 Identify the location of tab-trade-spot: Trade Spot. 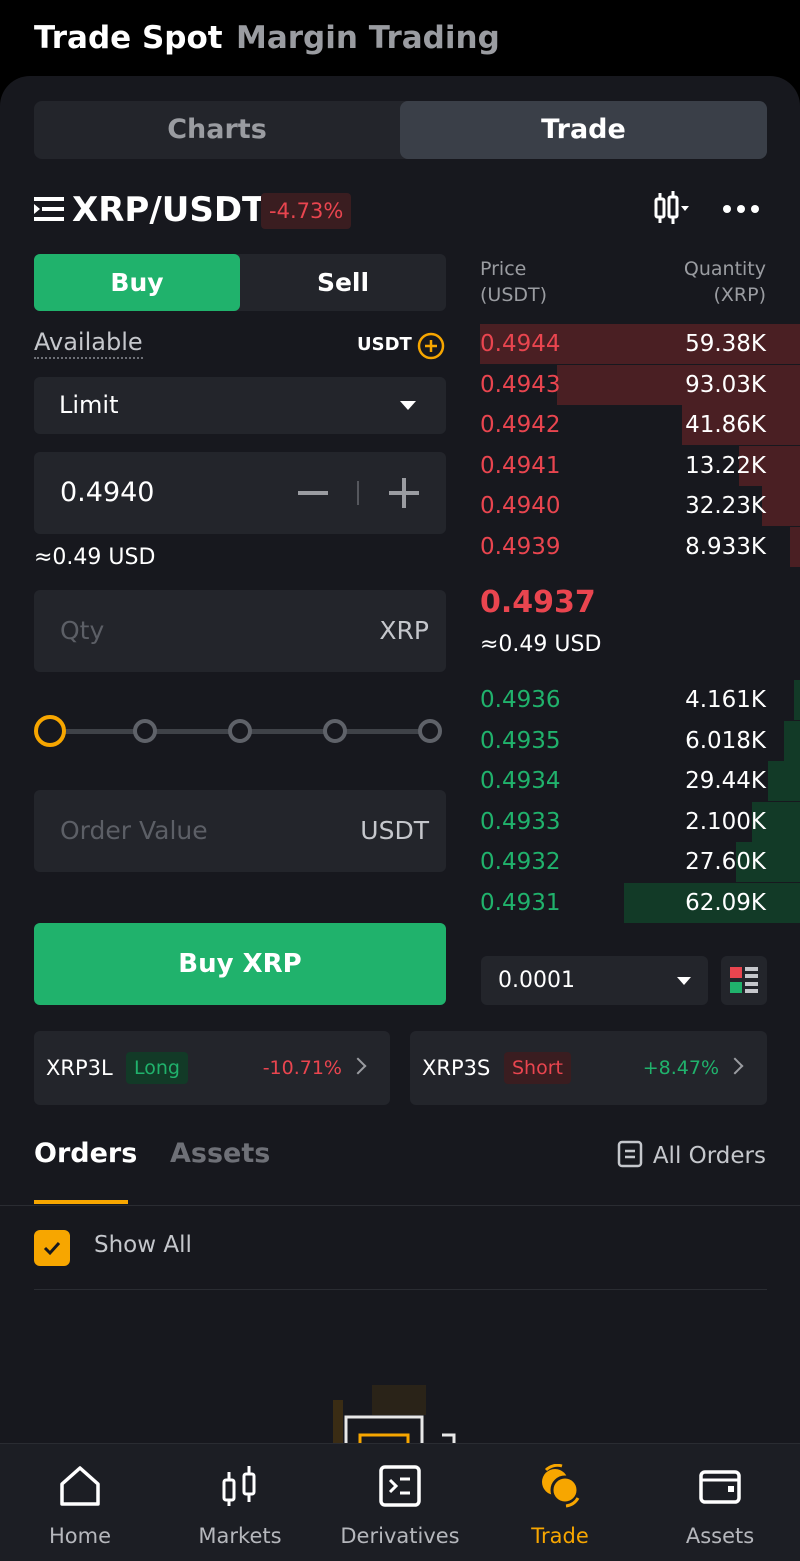
(128, 38).